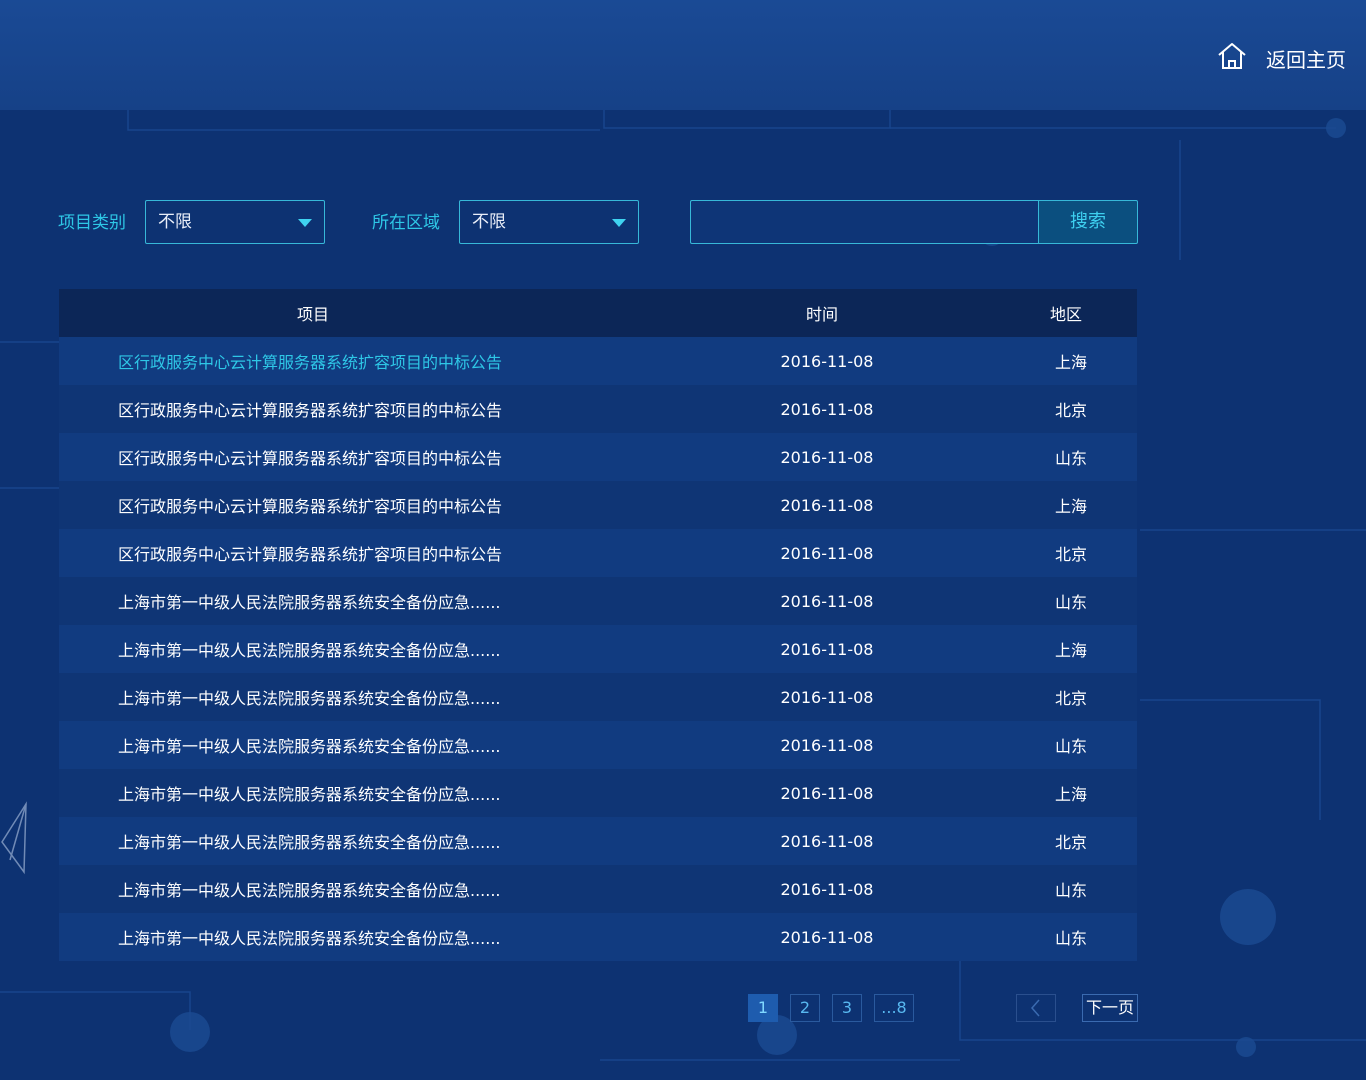  Describe the element at coordinates (549, 222) in the screenshot. I see `region-select: 不限` at that location.